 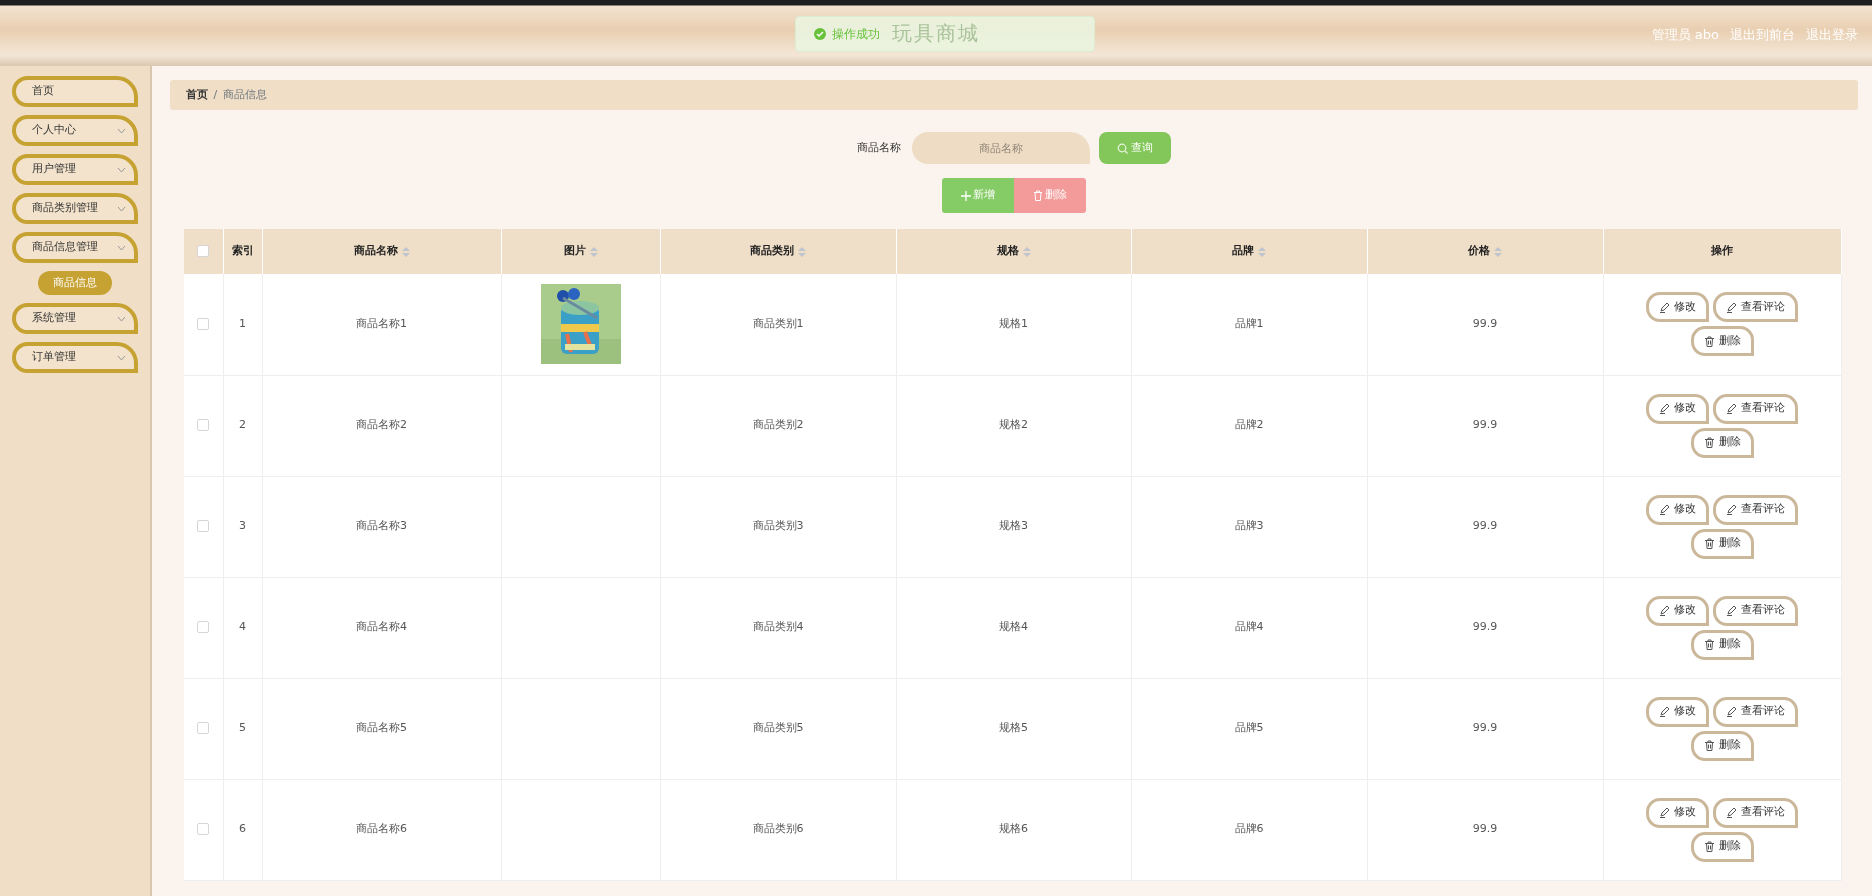 I want to click on table-cell: 规格1, so click(x=1013, y=323).